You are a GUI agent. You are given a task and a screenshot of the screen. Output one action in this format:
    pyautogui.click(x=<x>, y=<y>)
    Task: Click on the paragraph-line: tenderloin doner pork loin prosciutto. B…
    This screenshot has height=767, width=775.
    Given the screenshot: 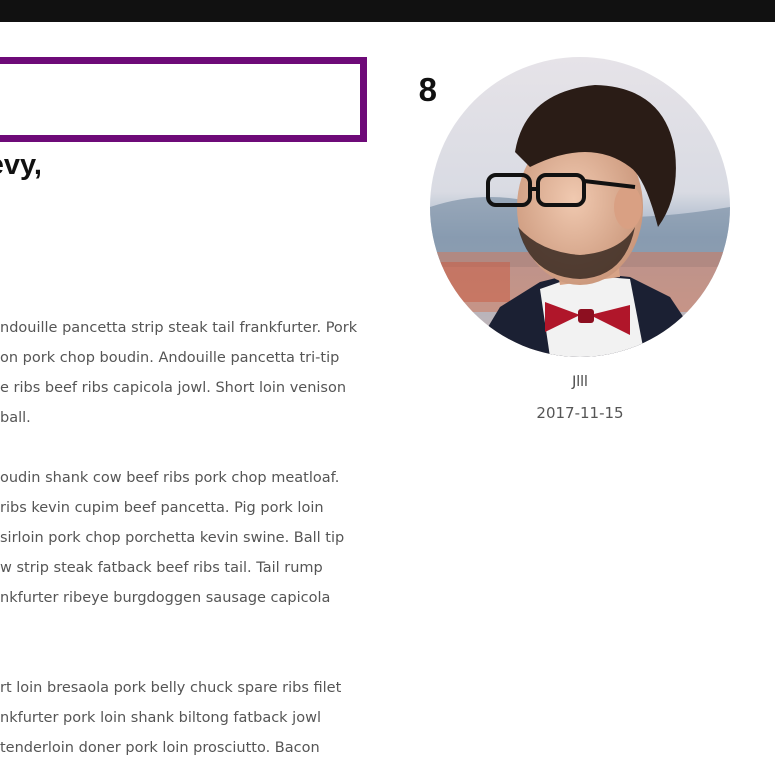 What is the action you would take?
    pyautogui.click(x=160, y=748)
    